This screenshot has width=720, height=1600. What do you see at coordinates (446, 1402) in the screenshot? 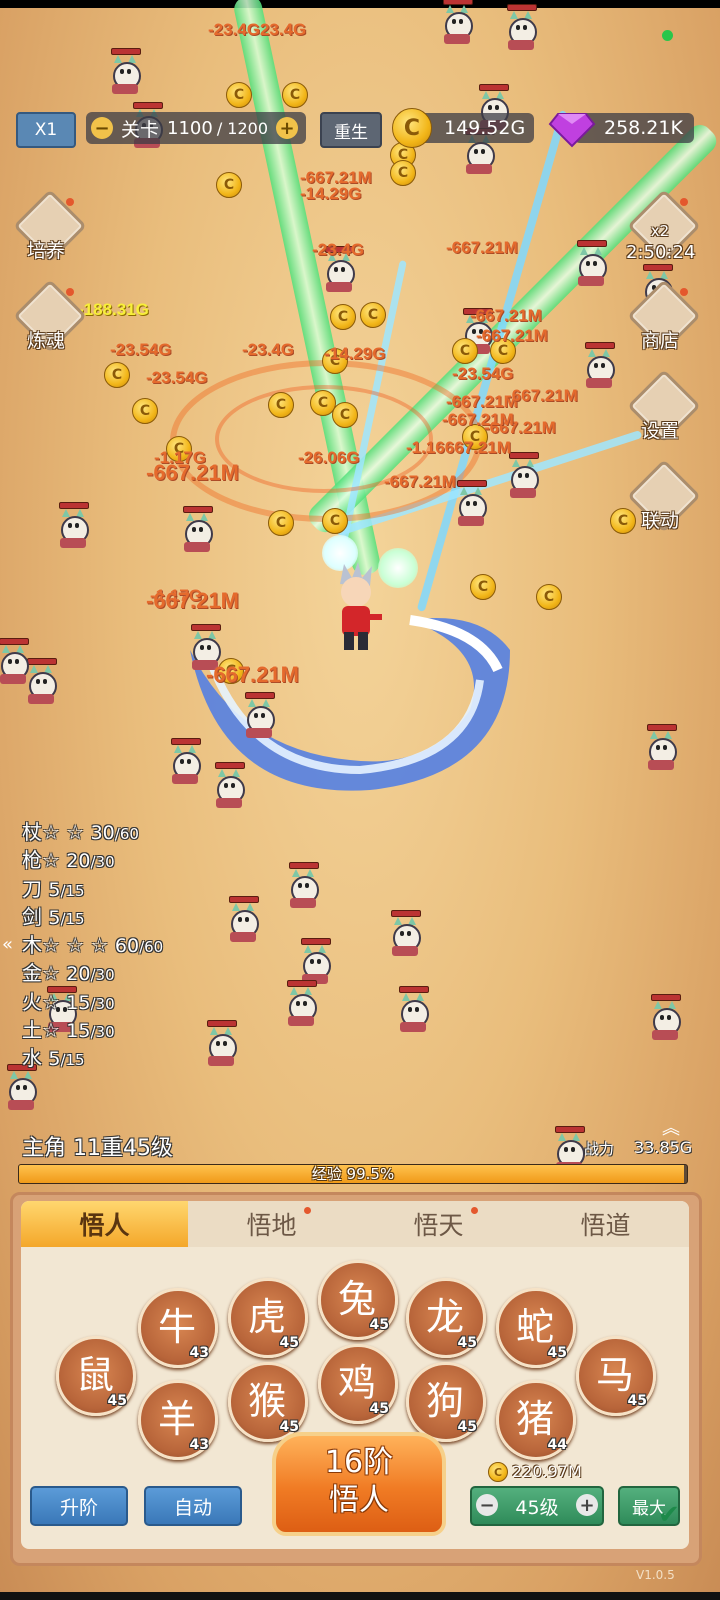
I see `zodiac-node: 狗 45` at bounding box center [446, 1402].